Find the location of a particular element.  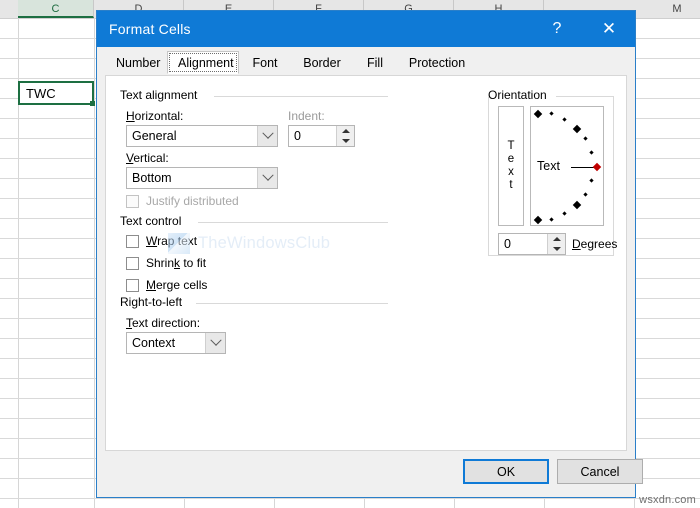

text-direction-value: Context is located at coordinates (154, 343).